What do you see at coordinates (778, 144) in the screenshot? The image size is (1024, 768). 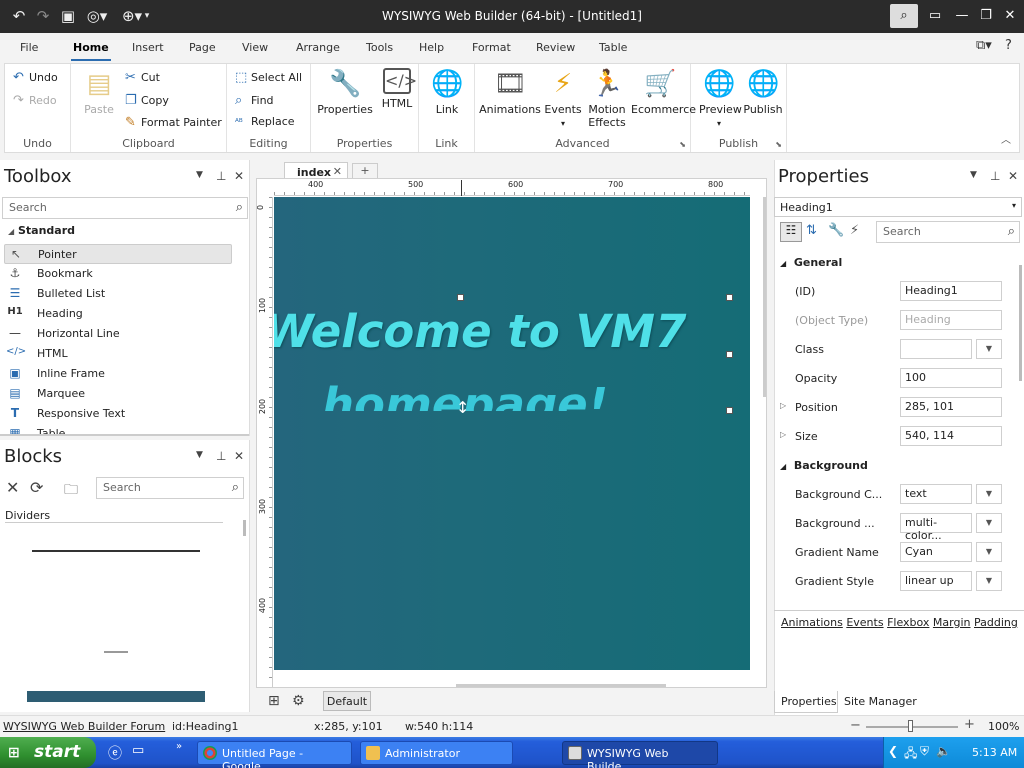 I see `publish-launcher-icon: ⬊` at bounding box center [778, 144].